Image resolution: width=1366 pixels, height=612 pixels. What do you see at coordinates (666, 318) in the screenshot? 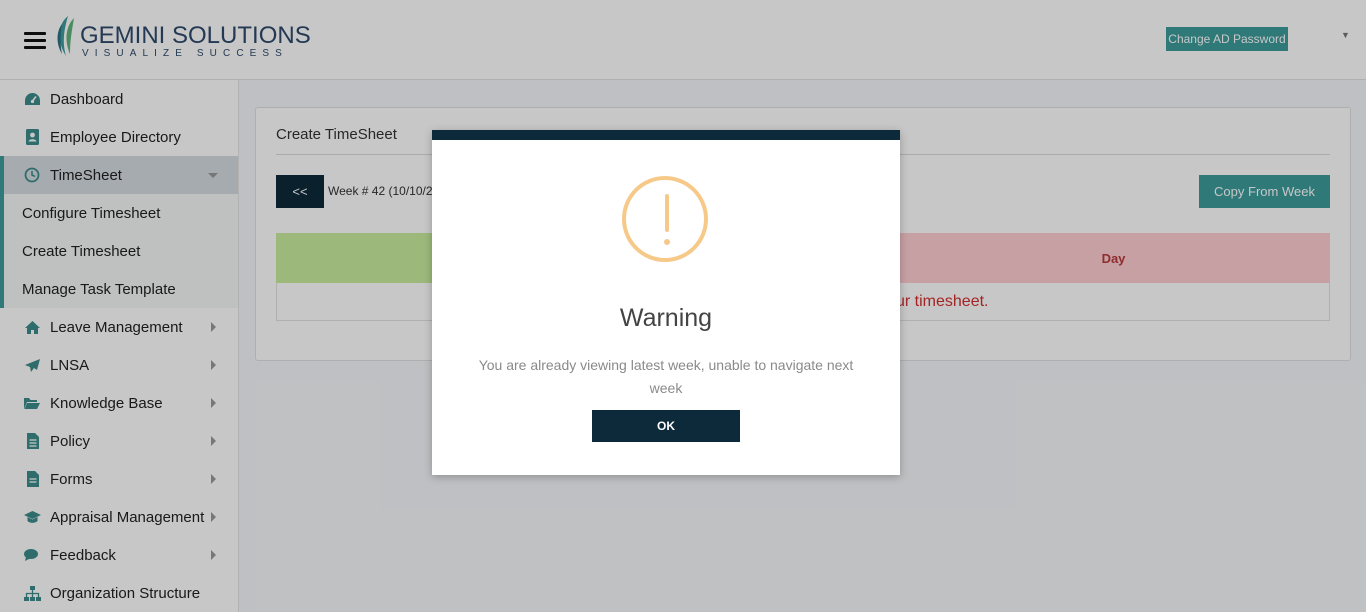
I see `dialog-title: Warning` at bounding box center [666, 318].